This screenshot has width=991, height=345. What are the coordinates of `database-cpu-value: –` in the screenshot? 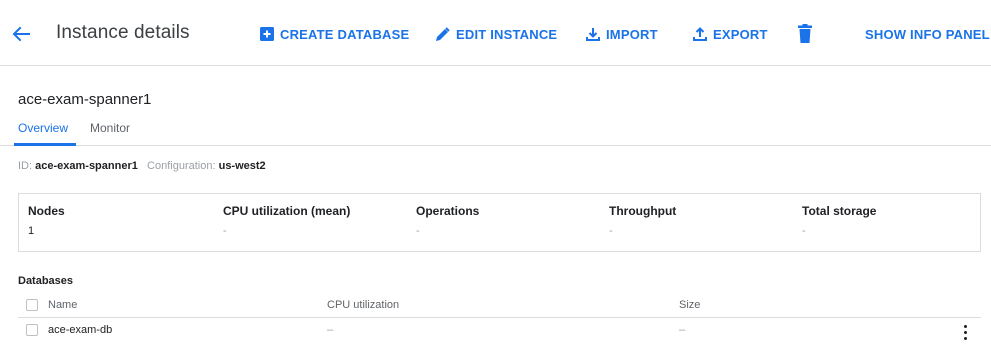 It's located at (330, 330).